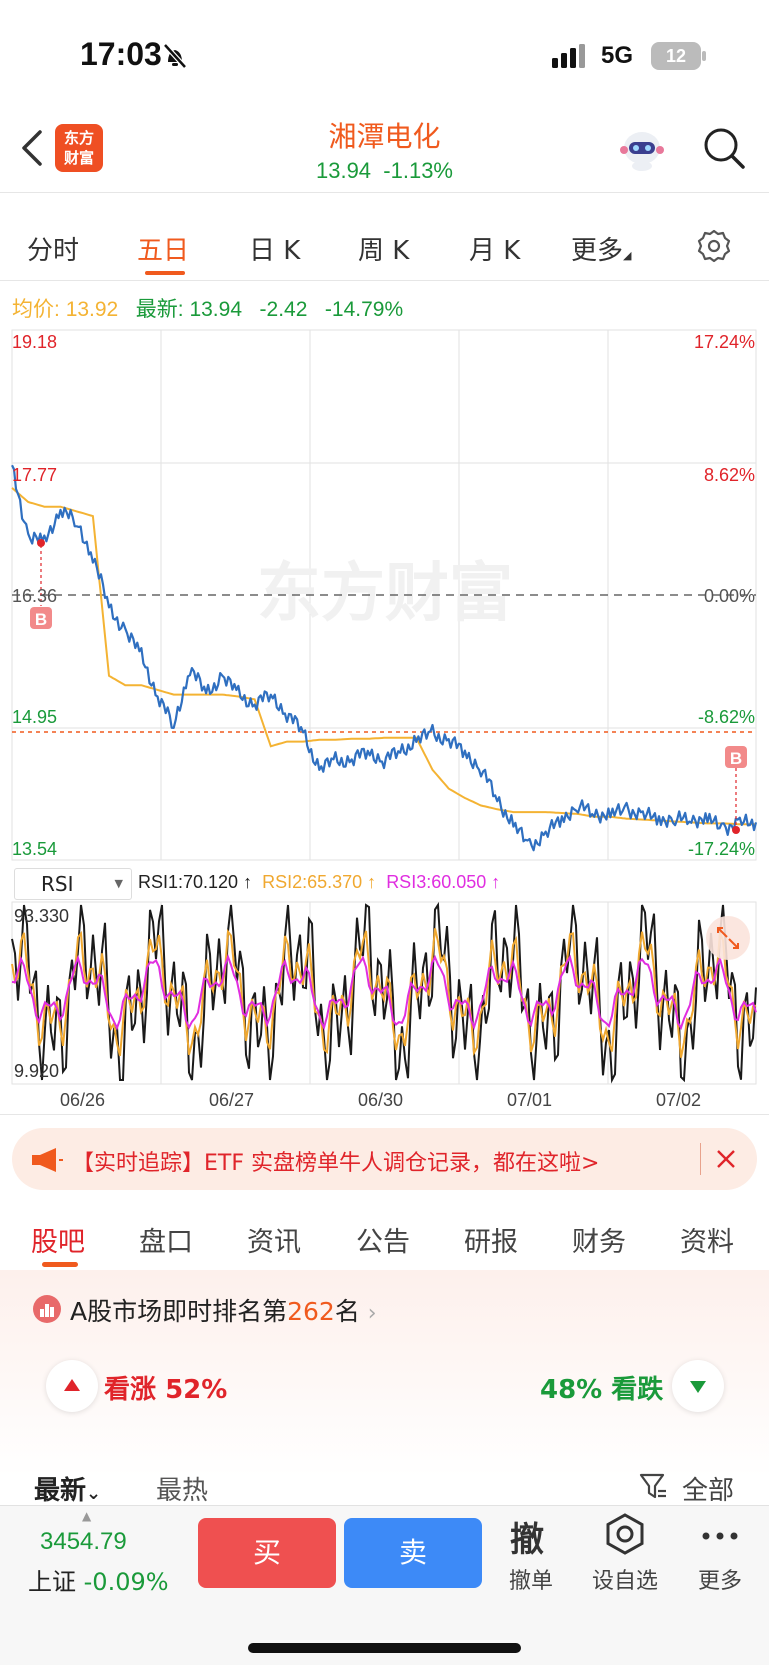  I want to click on add-watchlist-button: 设自选, so click(625, 1579).